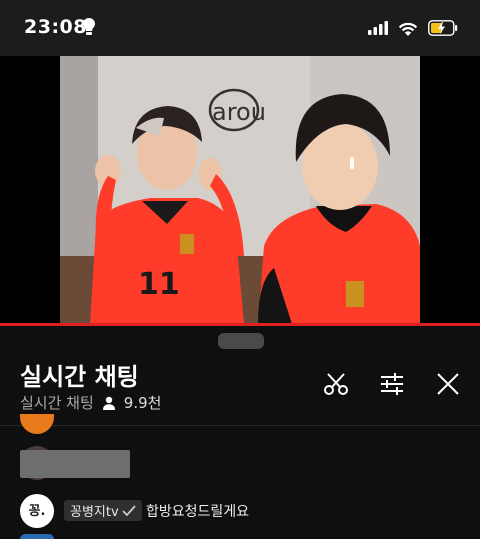 The width and height of the screenshot is (480, 539). What do you see at coordinates (129, 510) in the screenshot?
I see `verified-check-icon` at bounding box center [129, 510].